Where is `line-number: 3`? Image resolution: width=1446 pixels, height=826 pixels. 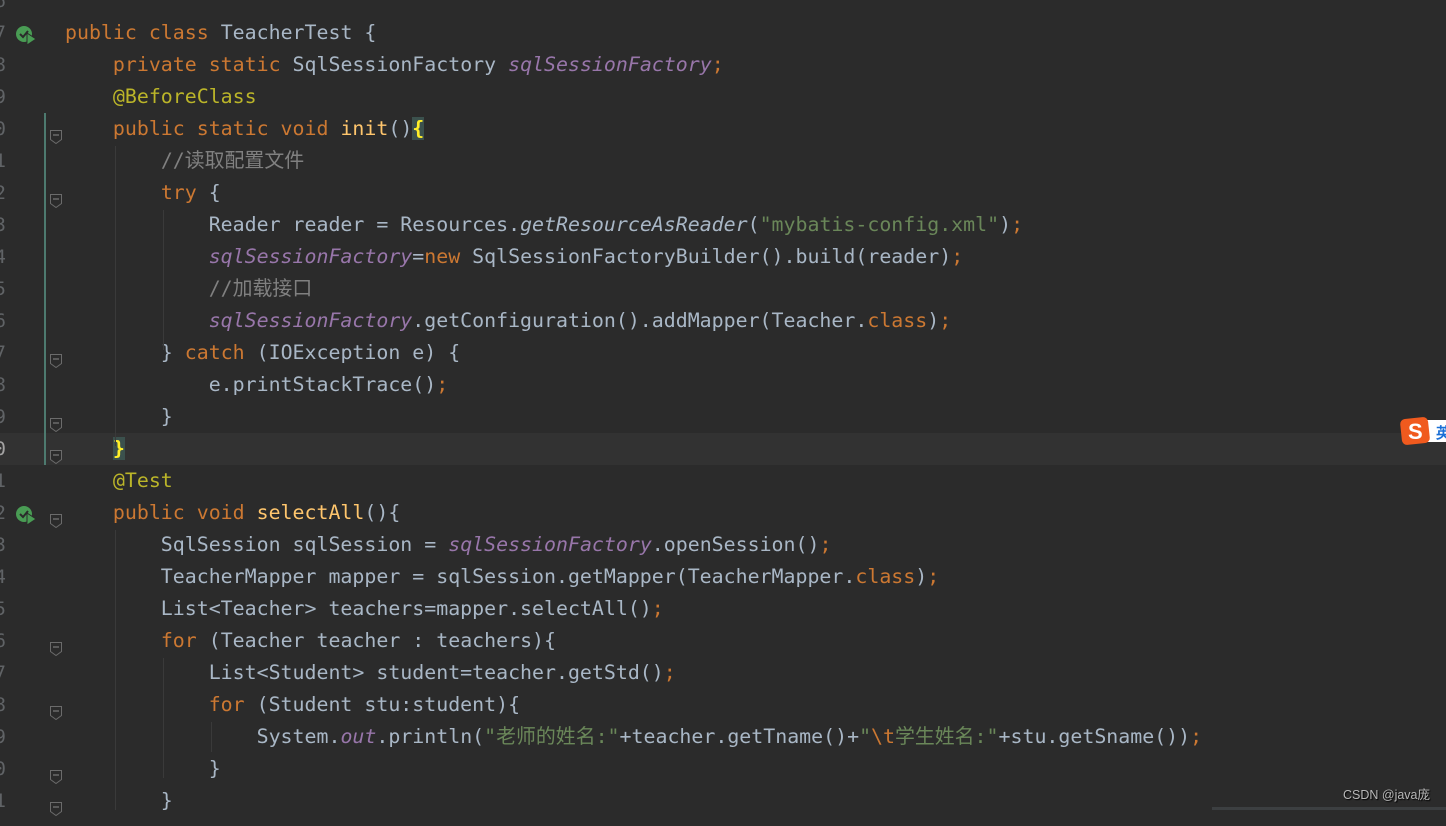 line-number: 3 is located at coordinates (3, 545).